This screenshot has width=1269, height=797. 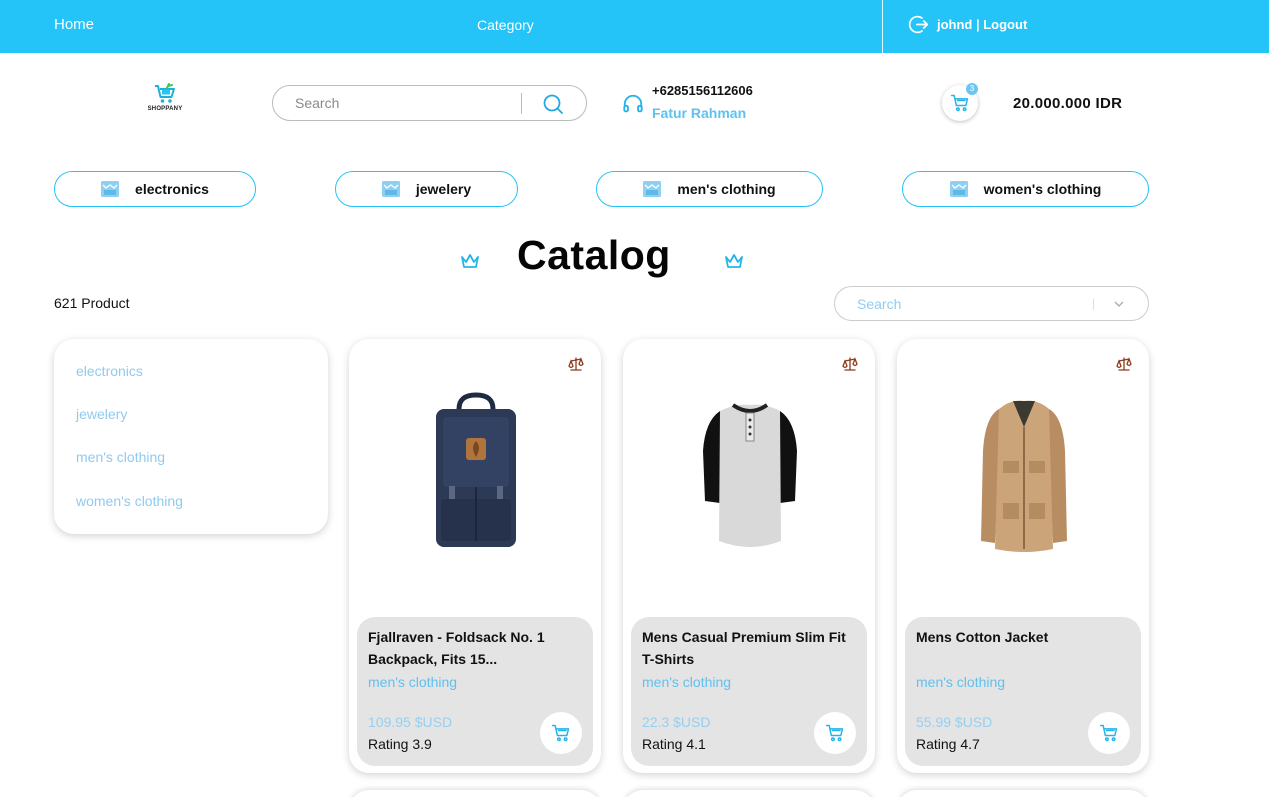 I want to click on sidebar-item-mens-clothing: men's clothing, so click(x=120, y=457).